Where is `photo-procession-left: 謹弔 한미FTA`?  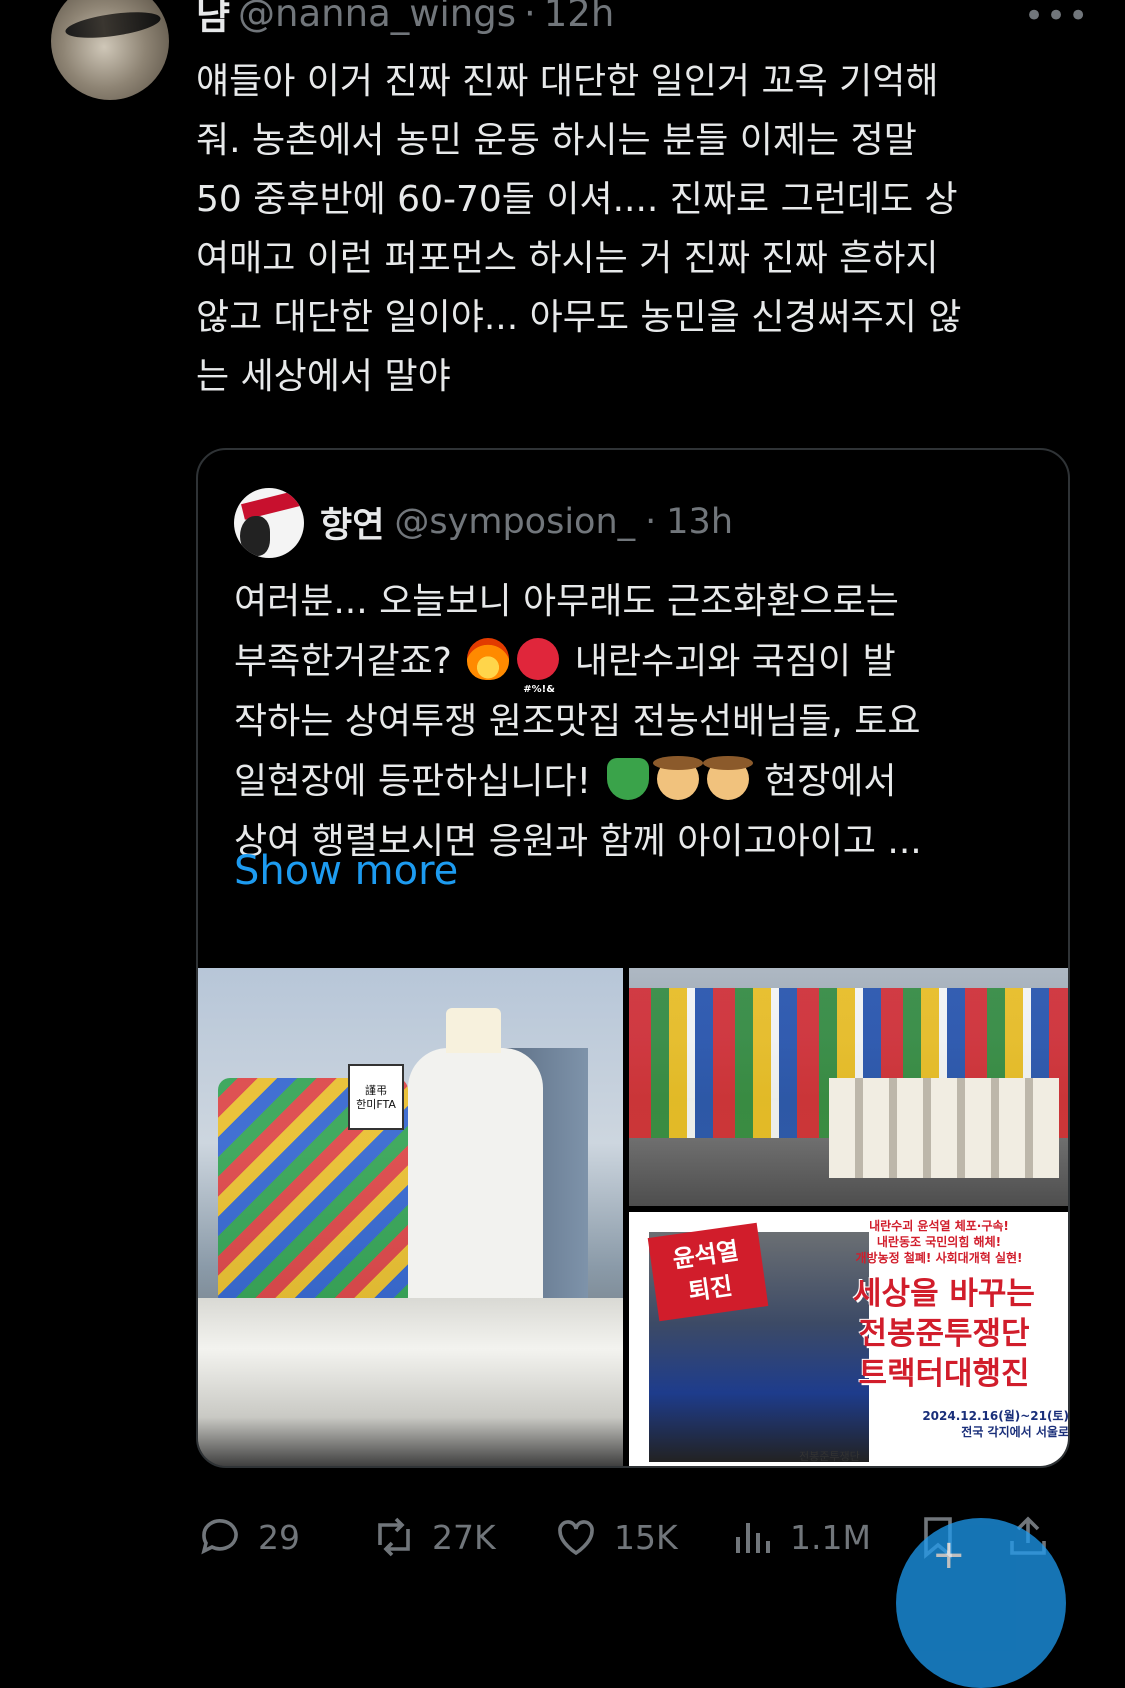 photo-procession-left: 謹弔 한미FTA is located at coordinates (410, 1217).